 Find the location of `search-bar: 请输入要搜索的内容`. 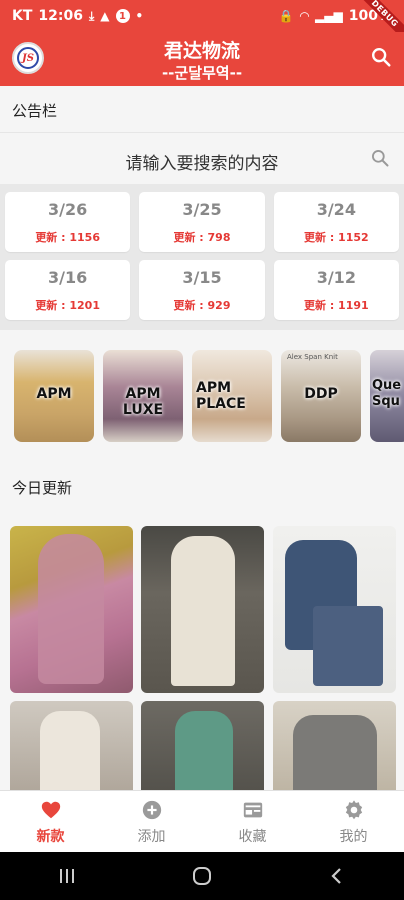

search-bar: 请输入要搜索的内容 is located at coordinates (202, 158).